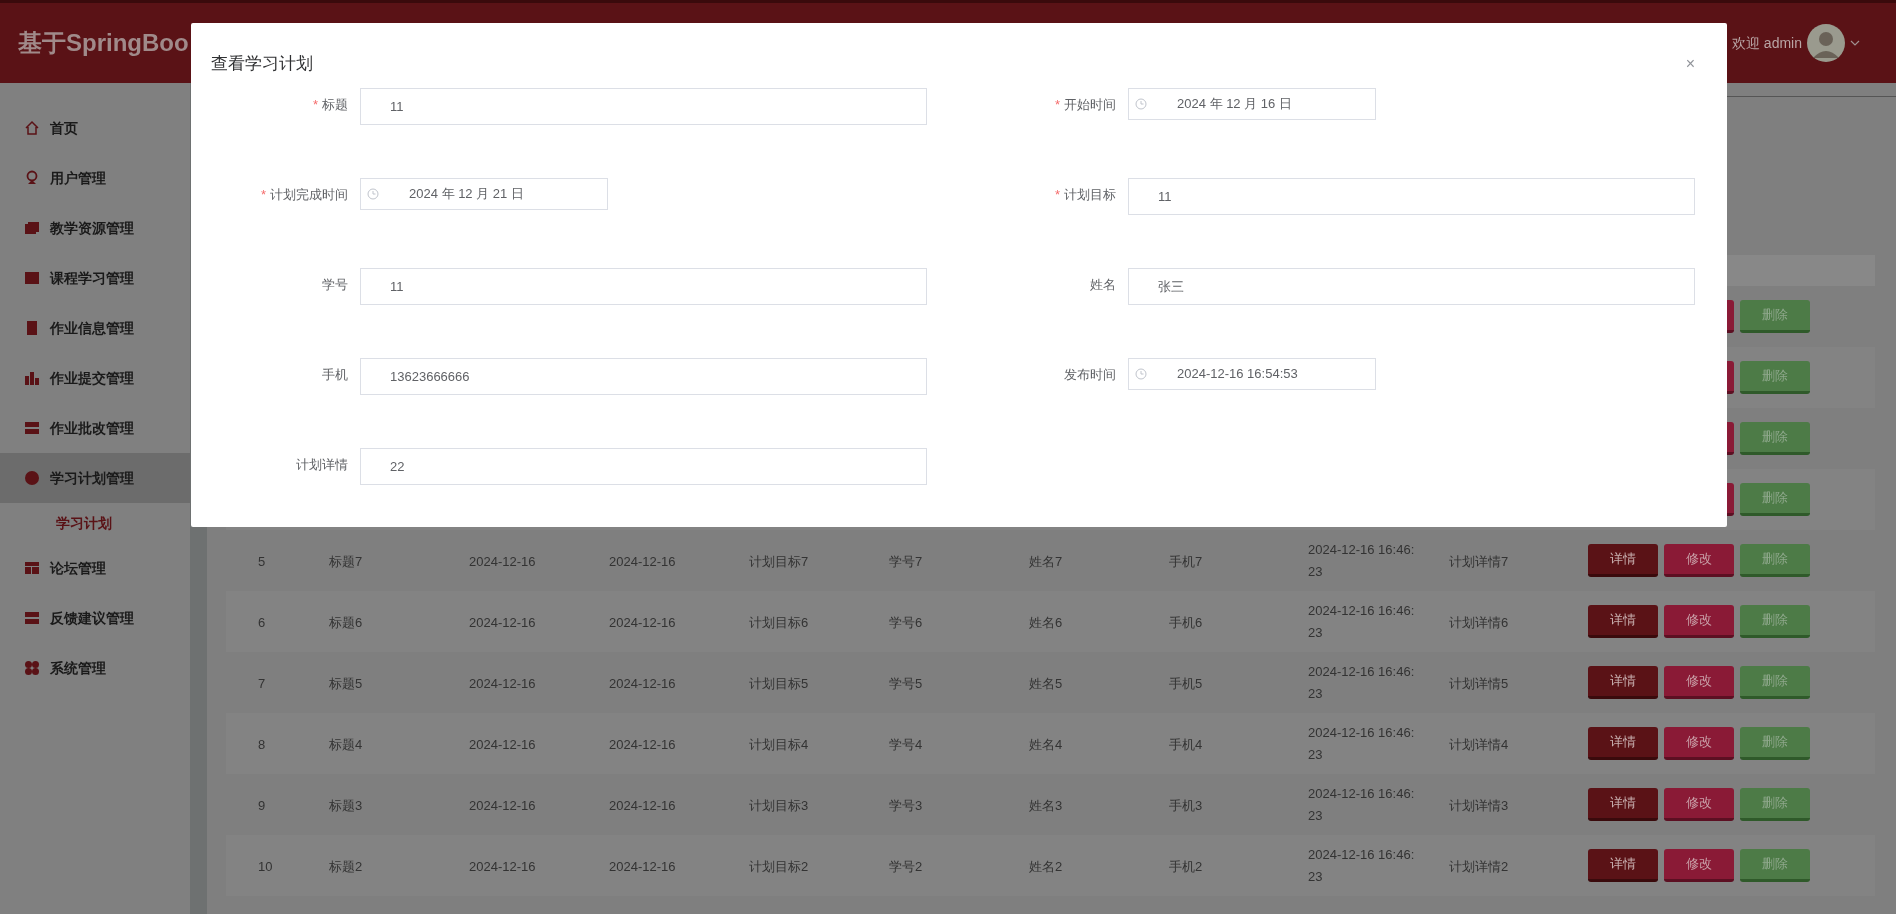 The image size is (1896, 914). I want to click on table-cell: 计划详情6, so click(1479, 622).